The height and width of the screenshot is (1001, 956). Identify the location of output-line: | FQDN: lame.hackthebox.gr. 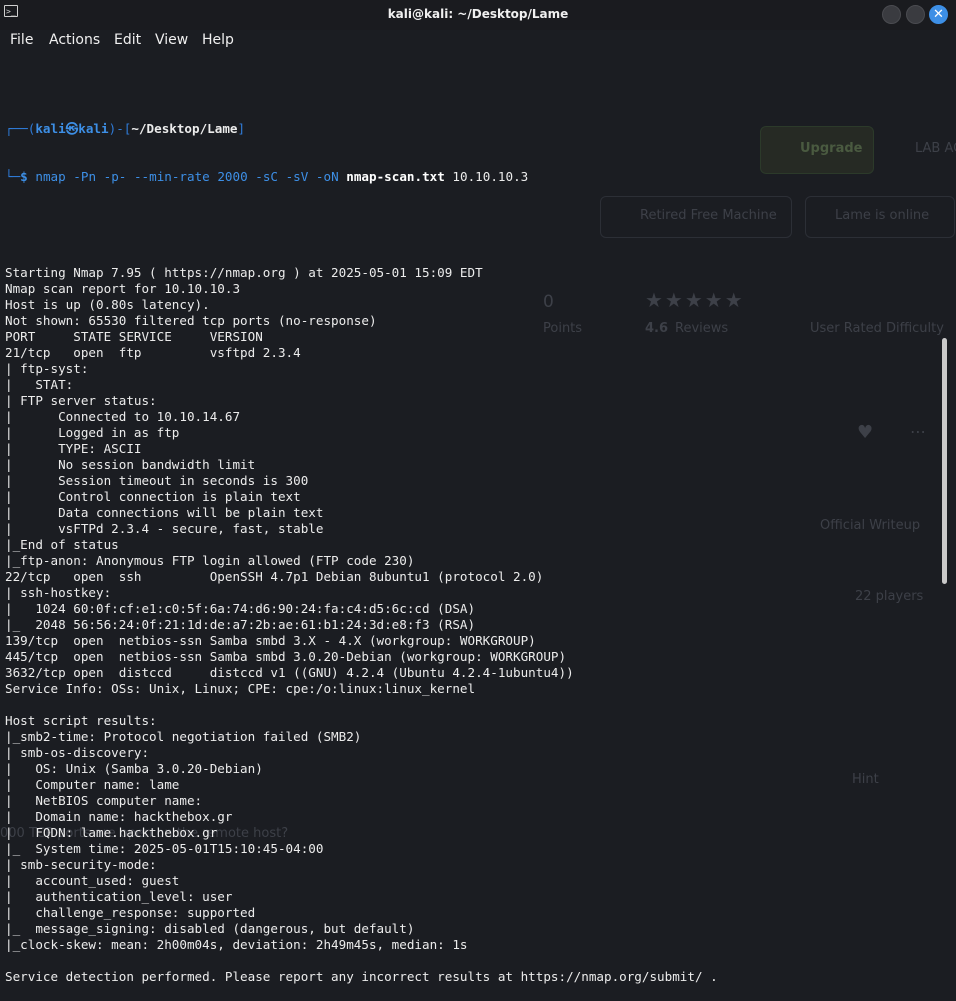
(111, 832).